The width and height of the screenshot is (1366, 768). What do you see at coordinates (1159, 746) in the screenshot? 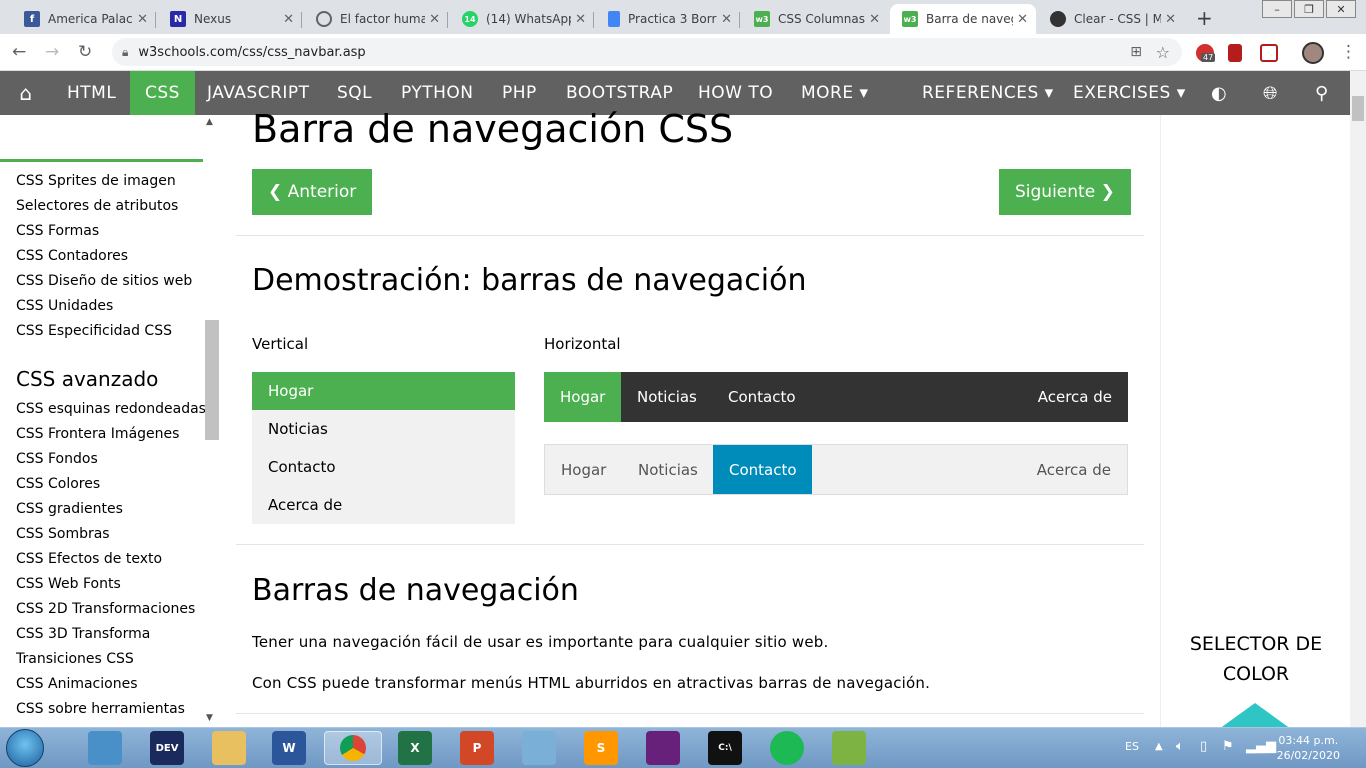
I see `tray-arrow-icon: ▲` at bounding box center [1159, 746].